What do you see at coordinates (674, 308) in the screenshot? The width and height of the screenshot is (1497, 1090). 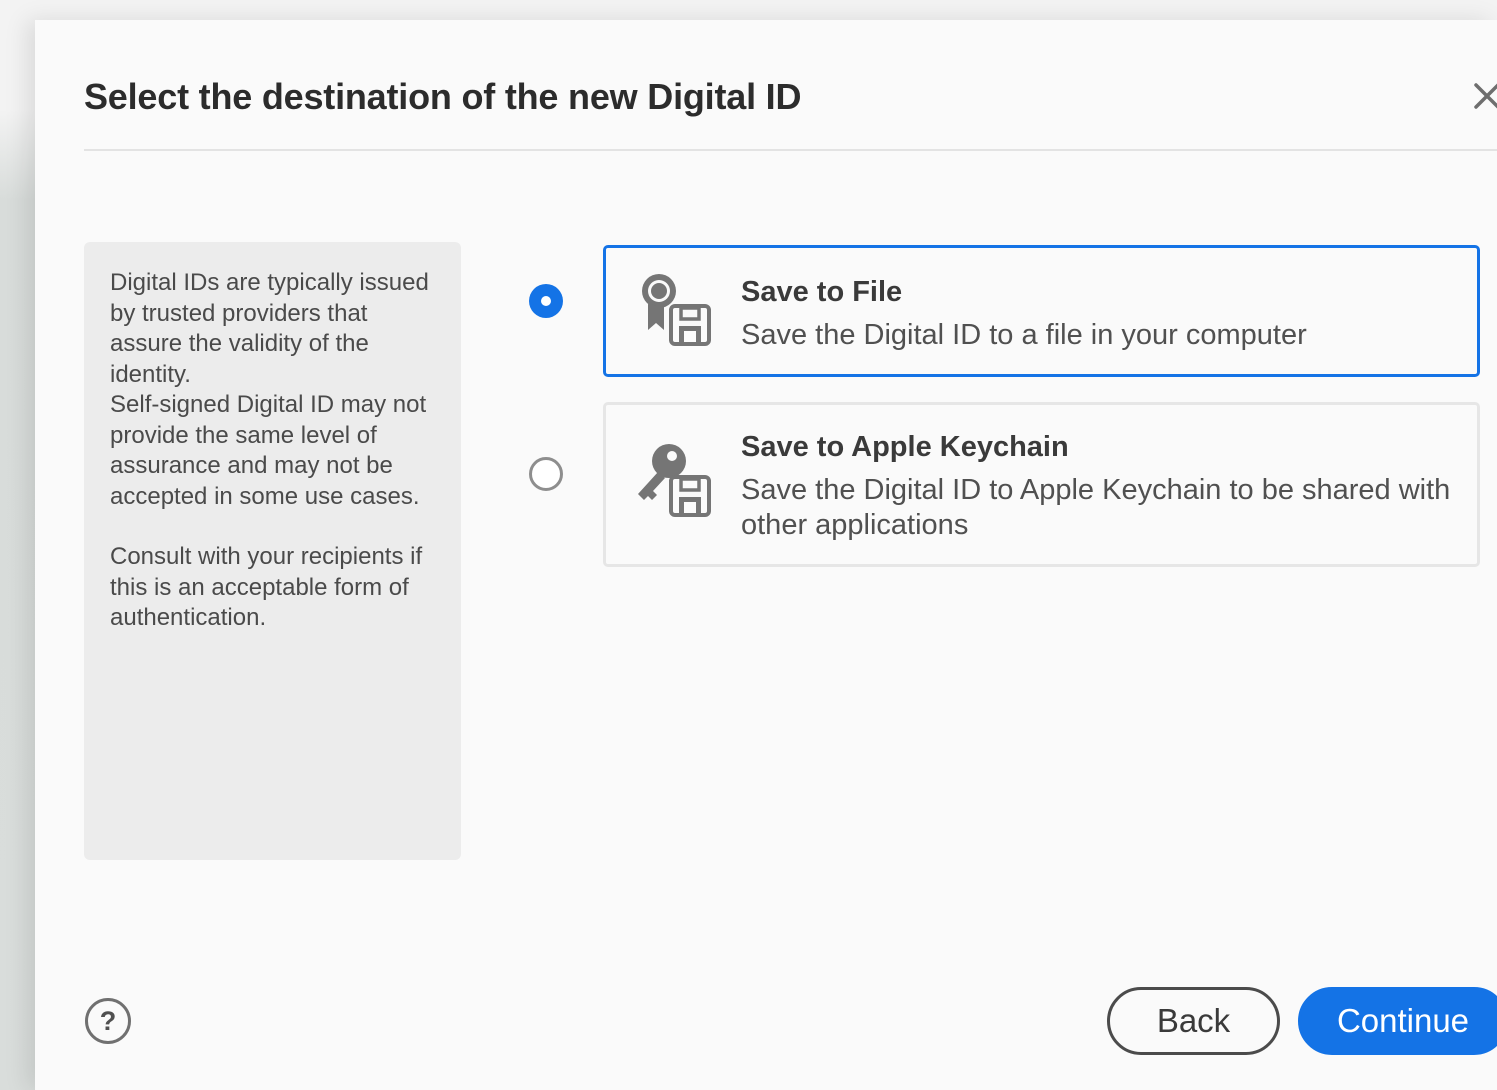 I see `certificate-save-icon` at bounding box center [674, 308].